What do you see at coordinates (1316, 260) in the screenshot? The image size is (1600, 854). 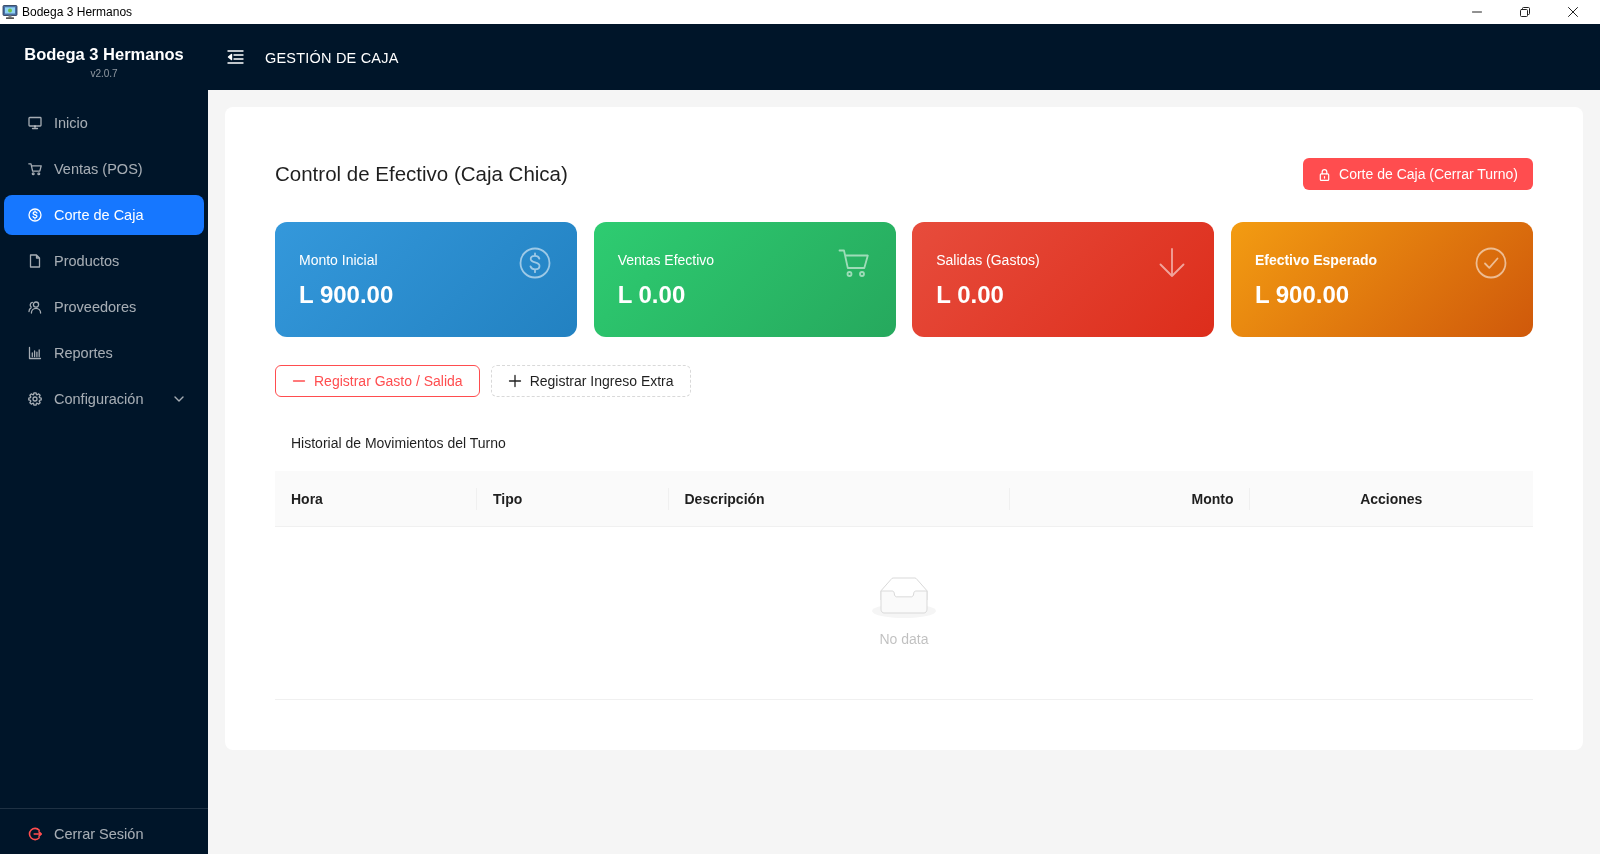 I see `stat-label: Efectivo Esperado` at bounding box center [1316, 260].